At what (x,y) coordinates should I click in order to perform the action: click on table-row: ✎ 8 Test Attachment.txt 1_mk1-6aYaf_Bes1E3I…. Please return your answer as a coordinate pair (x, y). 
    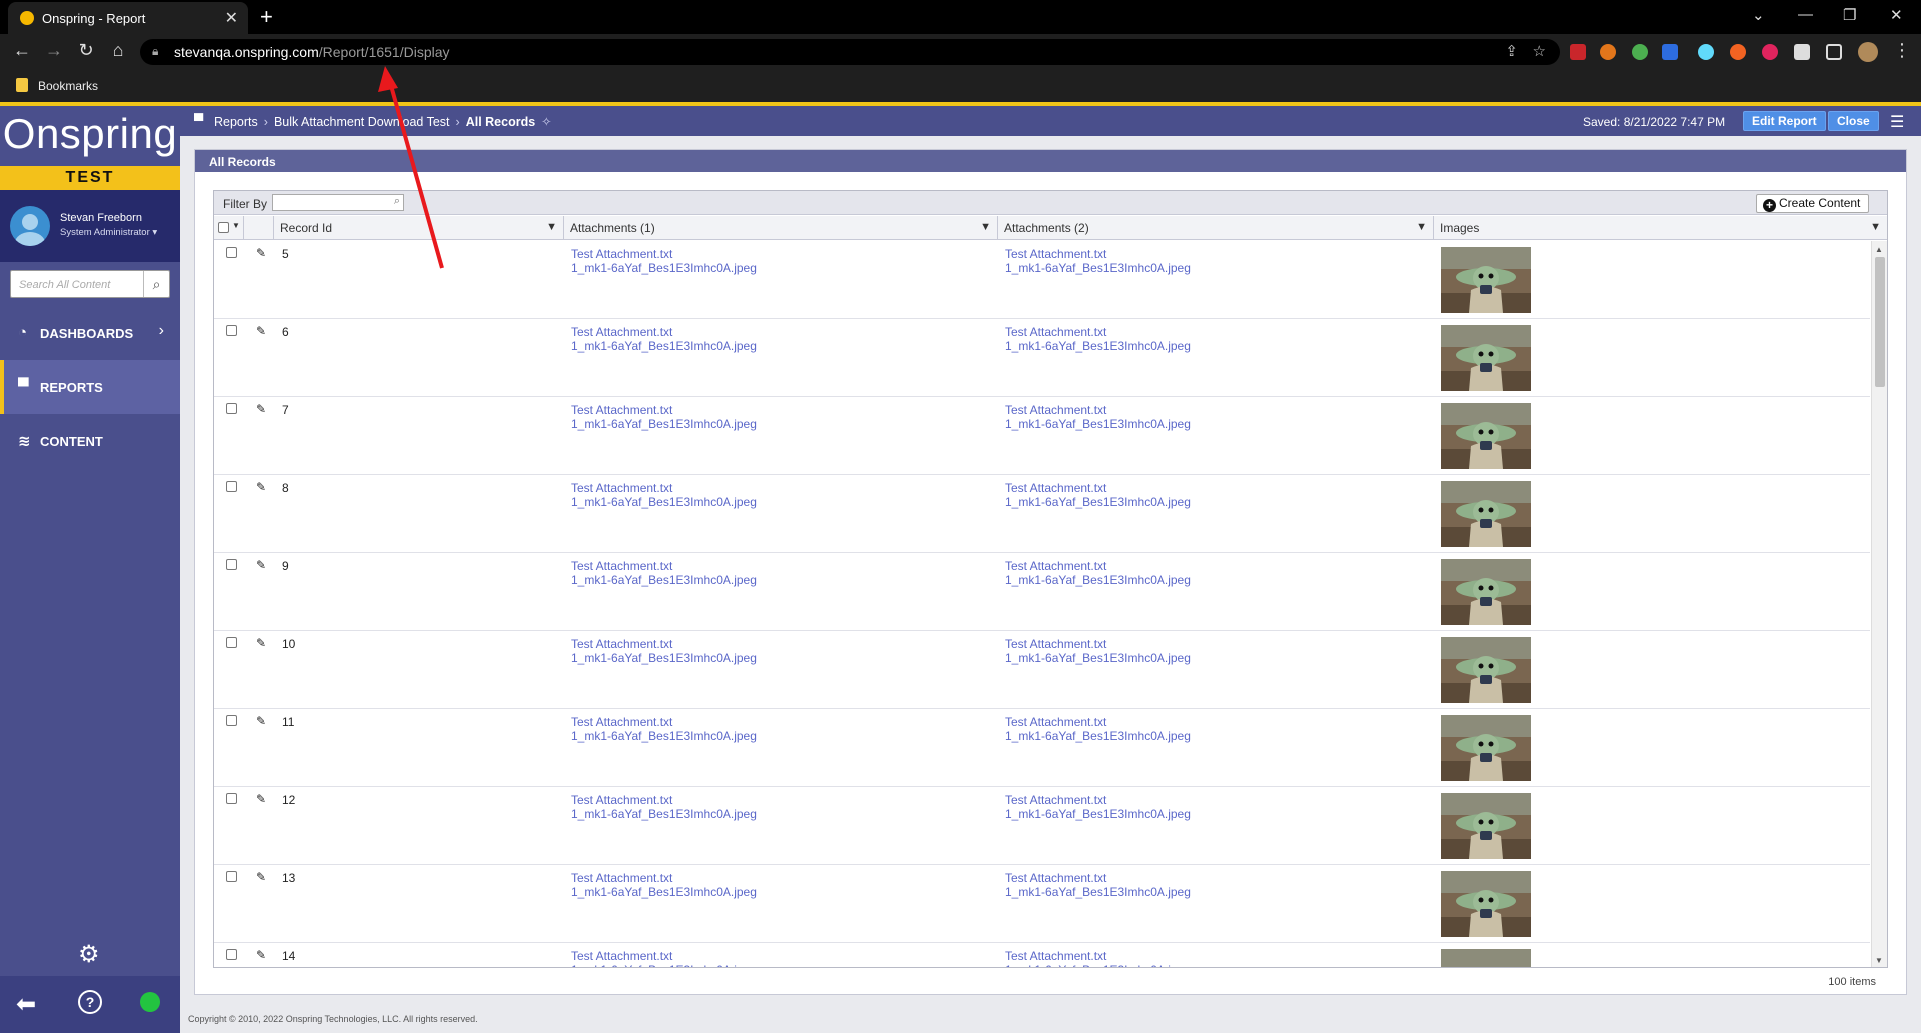
    Looking at the image, I should click on (1042, 514).